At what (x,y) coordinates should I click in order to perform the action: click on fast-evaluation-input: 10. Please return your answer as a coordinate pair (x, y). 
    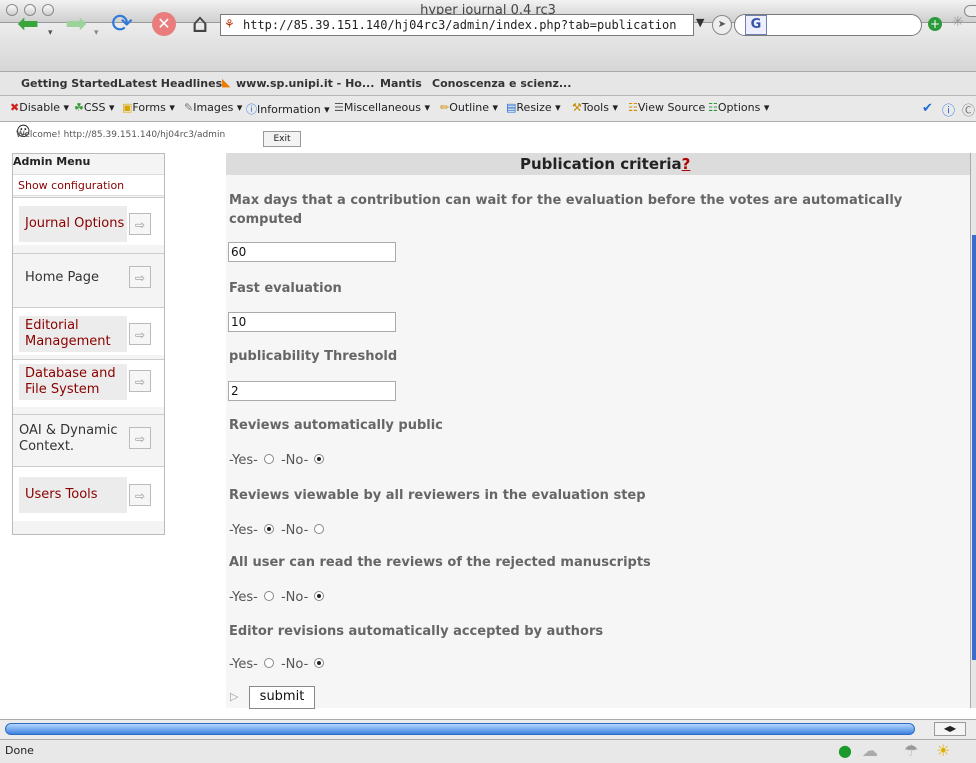
    Looking at the image, I should click on (312, 322).